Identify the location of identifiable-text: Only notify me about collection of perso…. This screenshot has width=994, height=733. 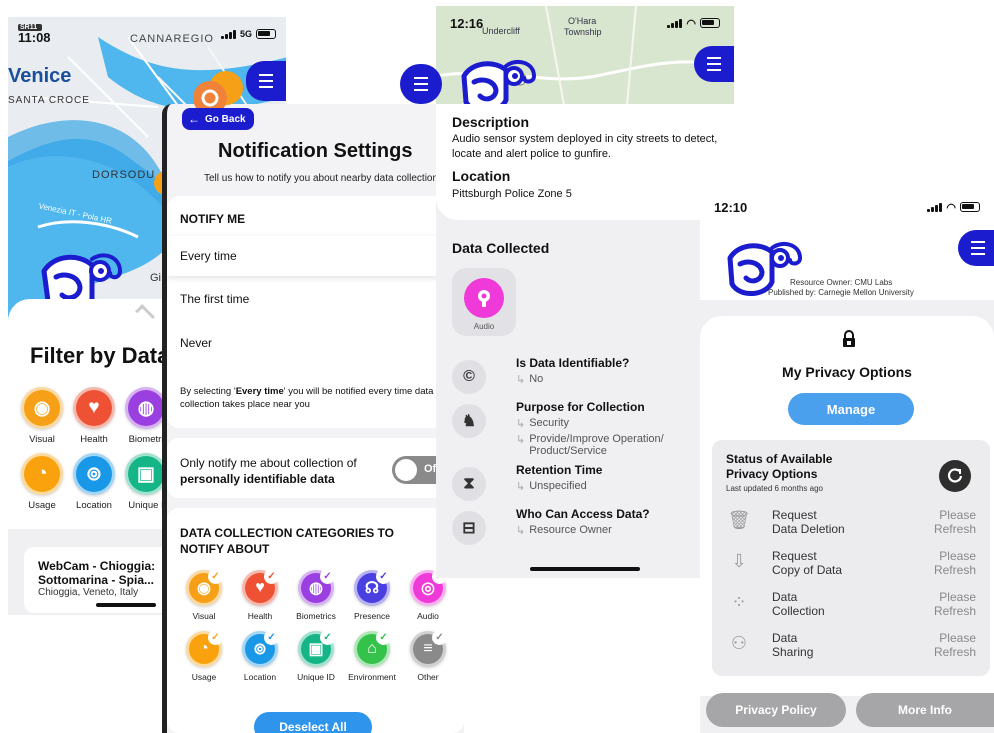
(268, 471).